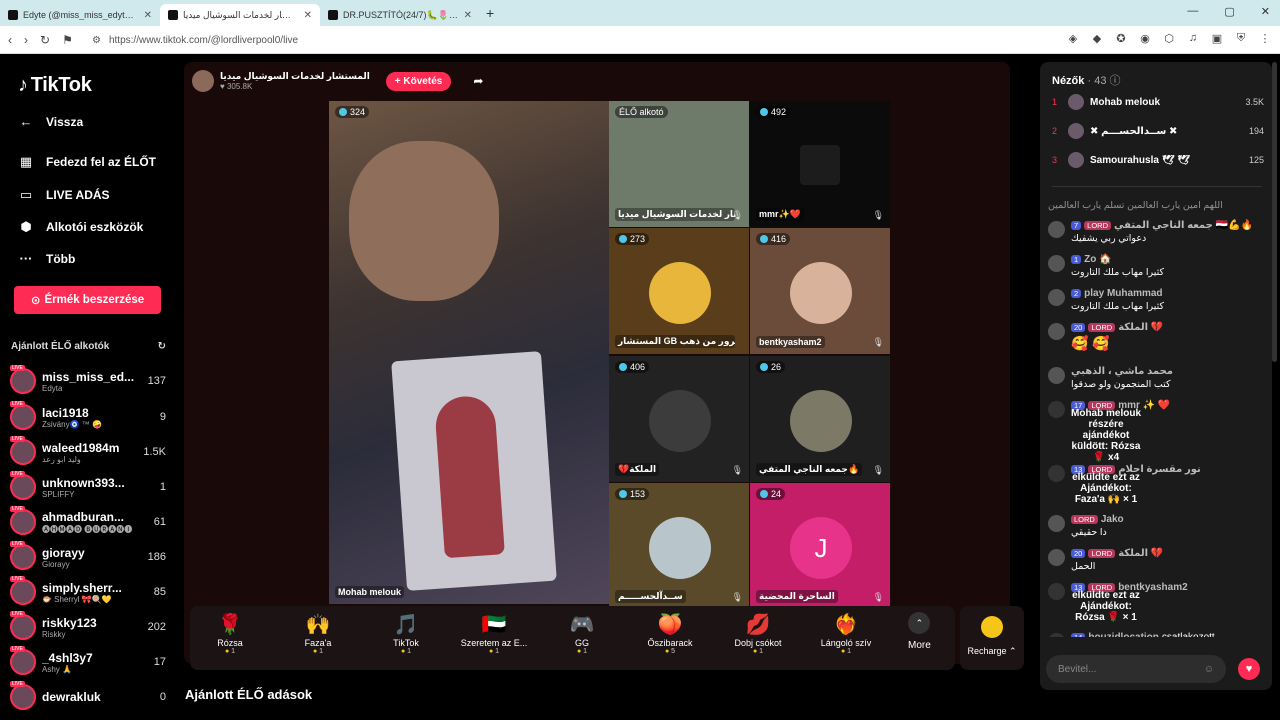 This screenshot has width=1280, height=720. I want to click on emoji-icon: ☺, so click(1209, 669).